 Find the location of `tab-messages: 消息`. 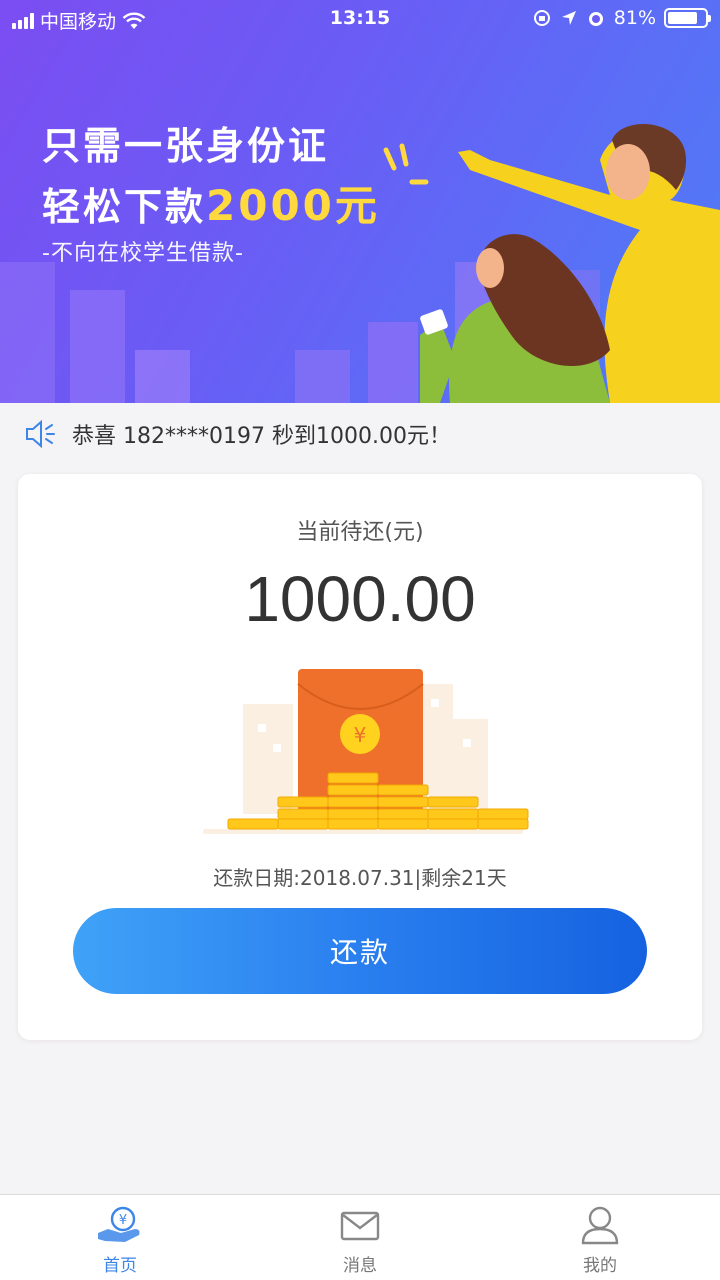

tab-messages: 消息 is located at coordinates (360, 1237).